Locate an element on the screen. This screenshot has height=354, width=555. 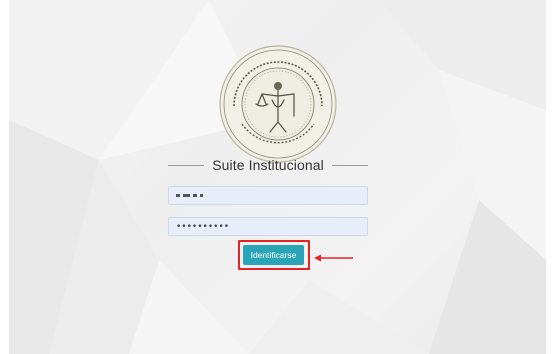
court-seal-icon is located at coordinates (278, 104).